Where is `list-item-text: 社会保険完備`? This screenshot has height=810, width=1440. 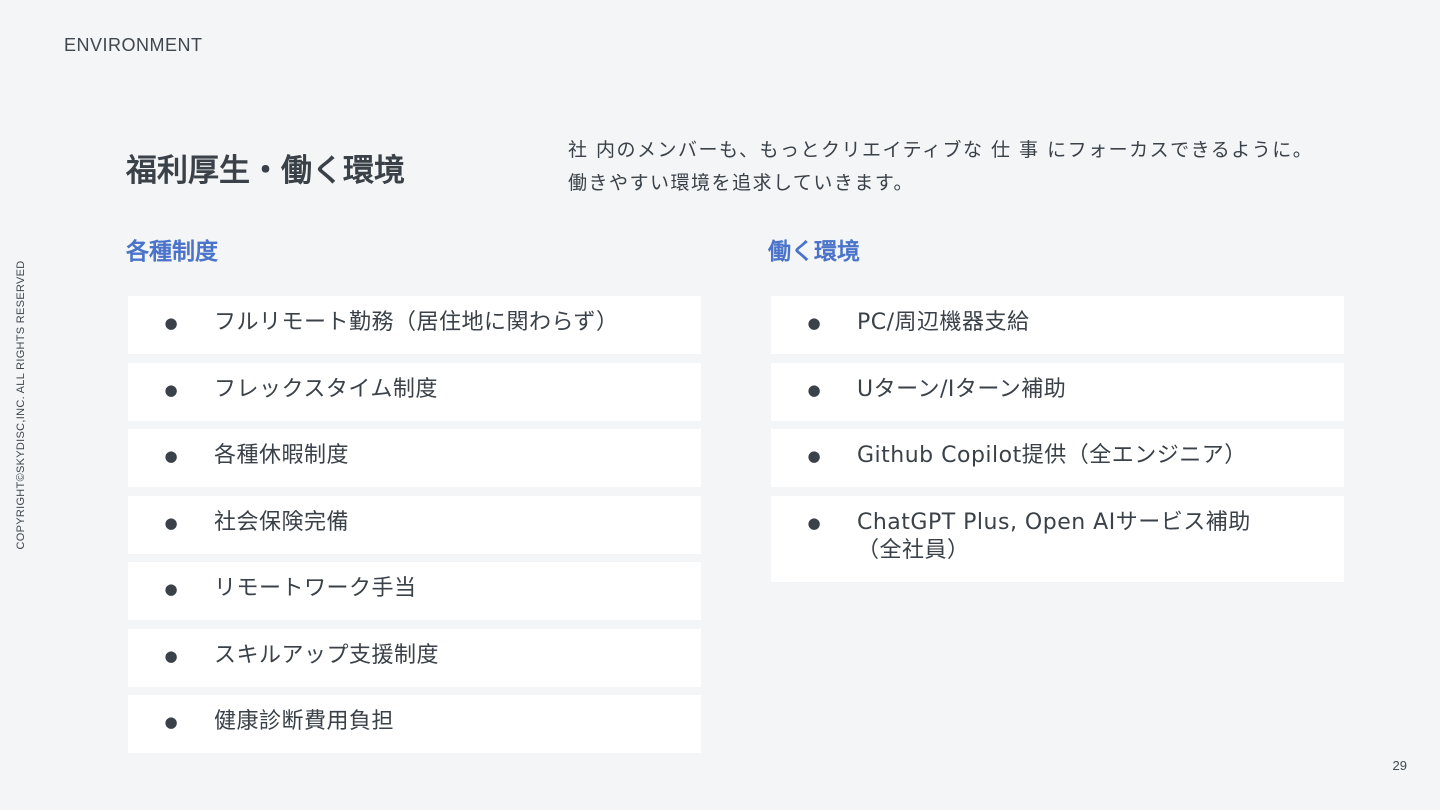 list-item-text: 社会保険完備 is located at coordinates (282, 522).